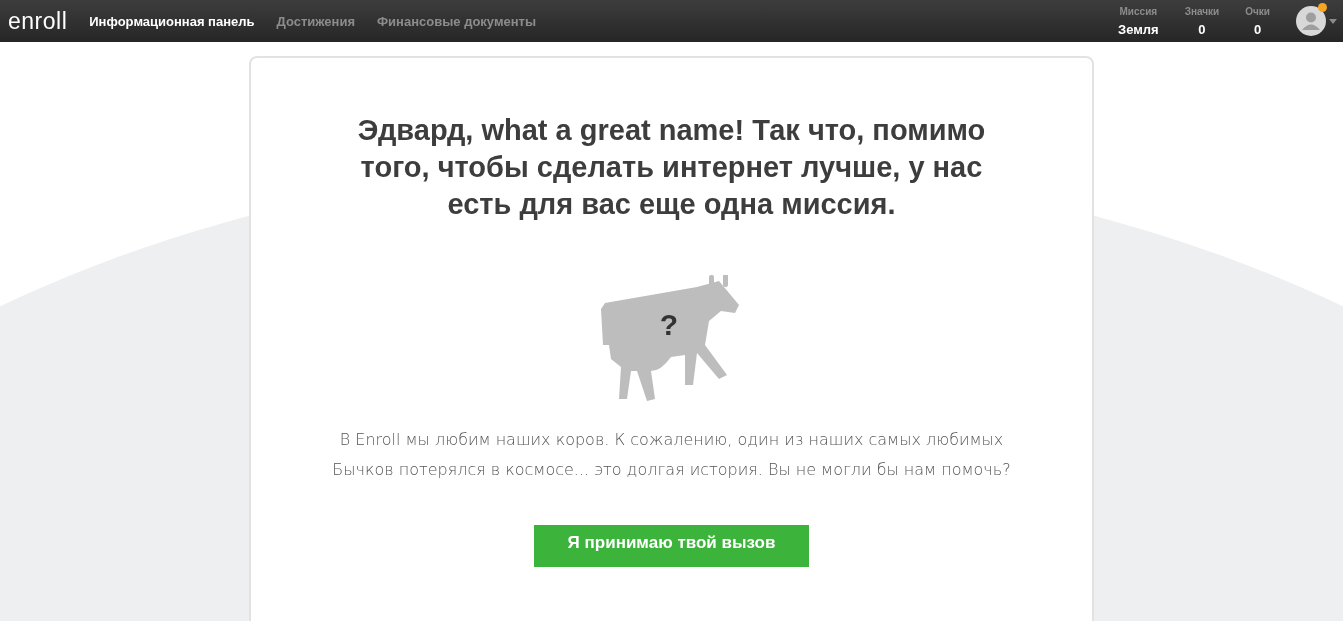 Image resolution: width=1343 pixels, height=621 pixels. Describe the element at coordinates (671, 455) in the screenshot. I see `mission-text: В Enroll мы любим наших коров. К сожалению, один из наших самых любимых Бычков потерялся в космосе... это долгая история. Вы не могли бы нам помочь?` at that location.